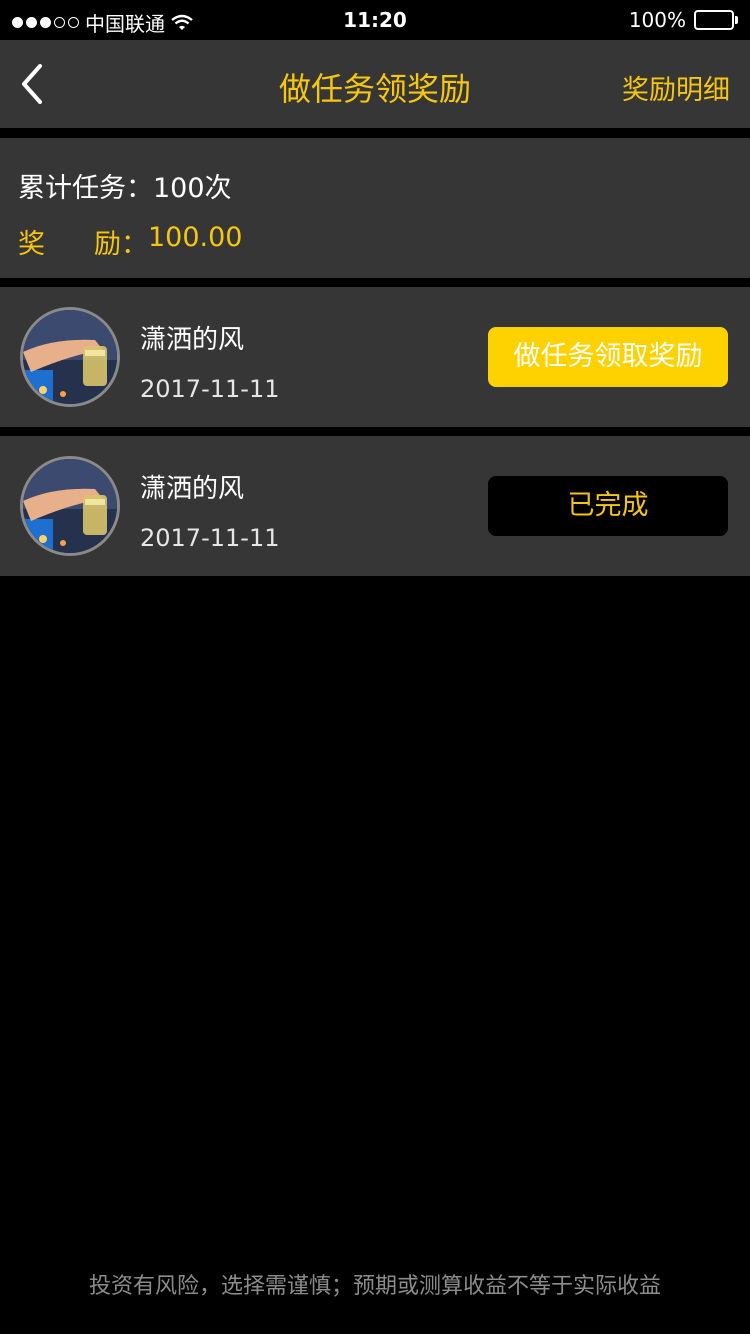 The image size is (750, 1334). I want to click on do-task-button: 做任务领取奖励, so click(608, 357).